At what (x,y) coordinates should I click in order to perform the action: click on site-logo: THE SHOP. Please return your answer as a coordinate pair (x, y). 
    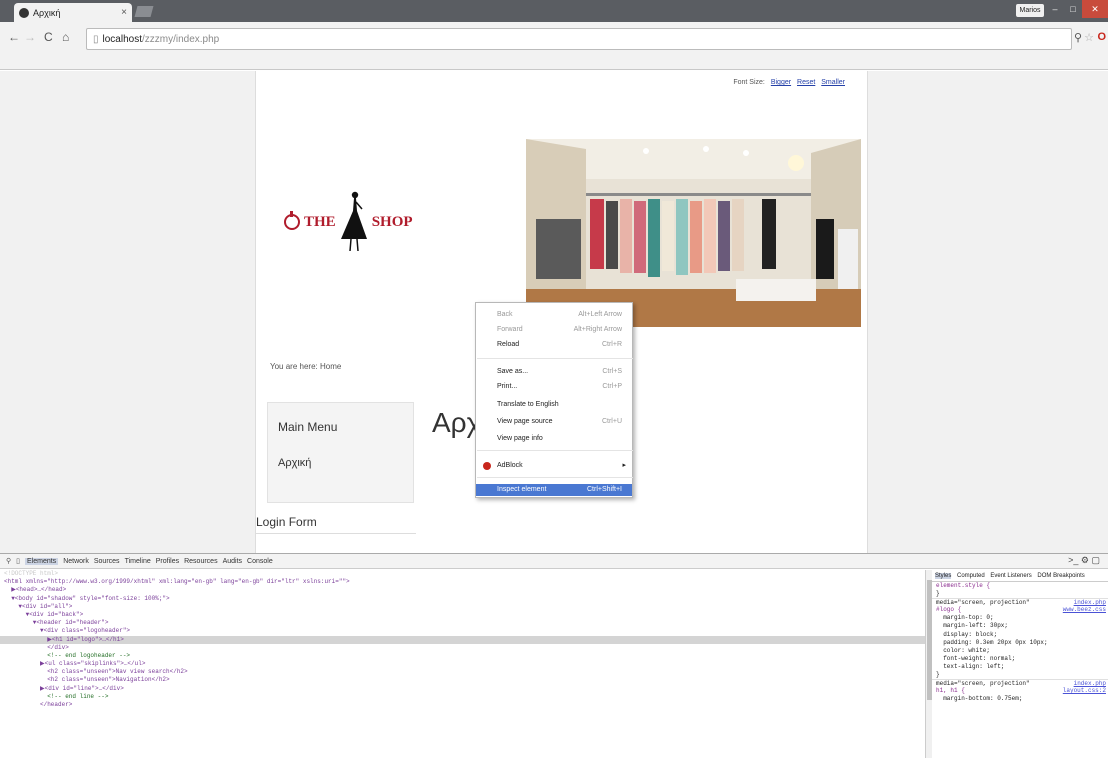
    Looking at the image, I should click on (348, 222).